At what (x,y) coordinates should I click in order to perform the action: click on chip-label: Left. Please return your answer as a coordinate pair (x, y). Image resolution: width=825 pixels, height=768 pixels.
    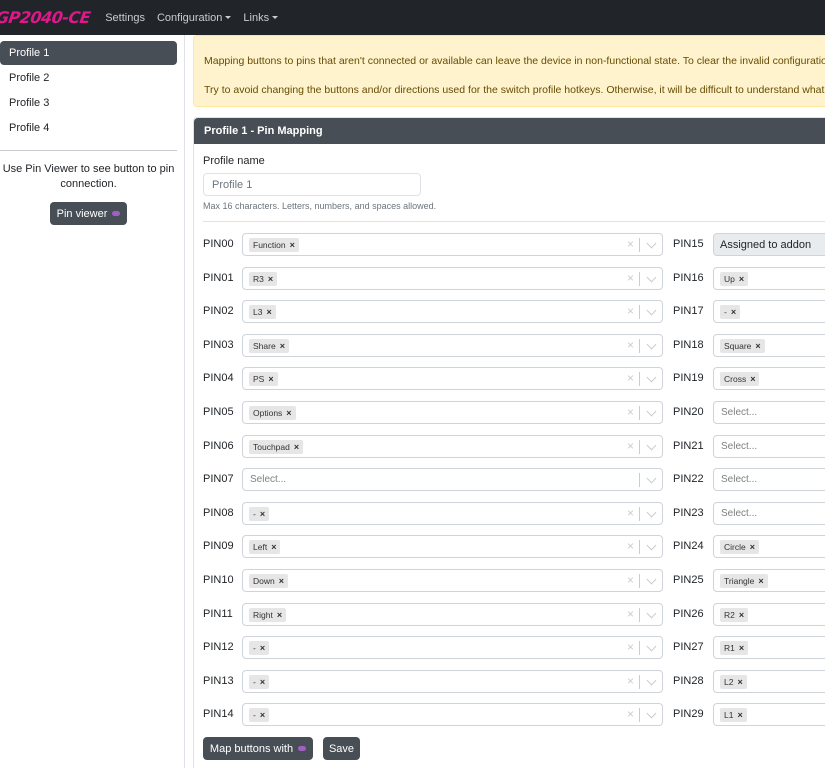
    Looking at the image, I should click on (260, 547).